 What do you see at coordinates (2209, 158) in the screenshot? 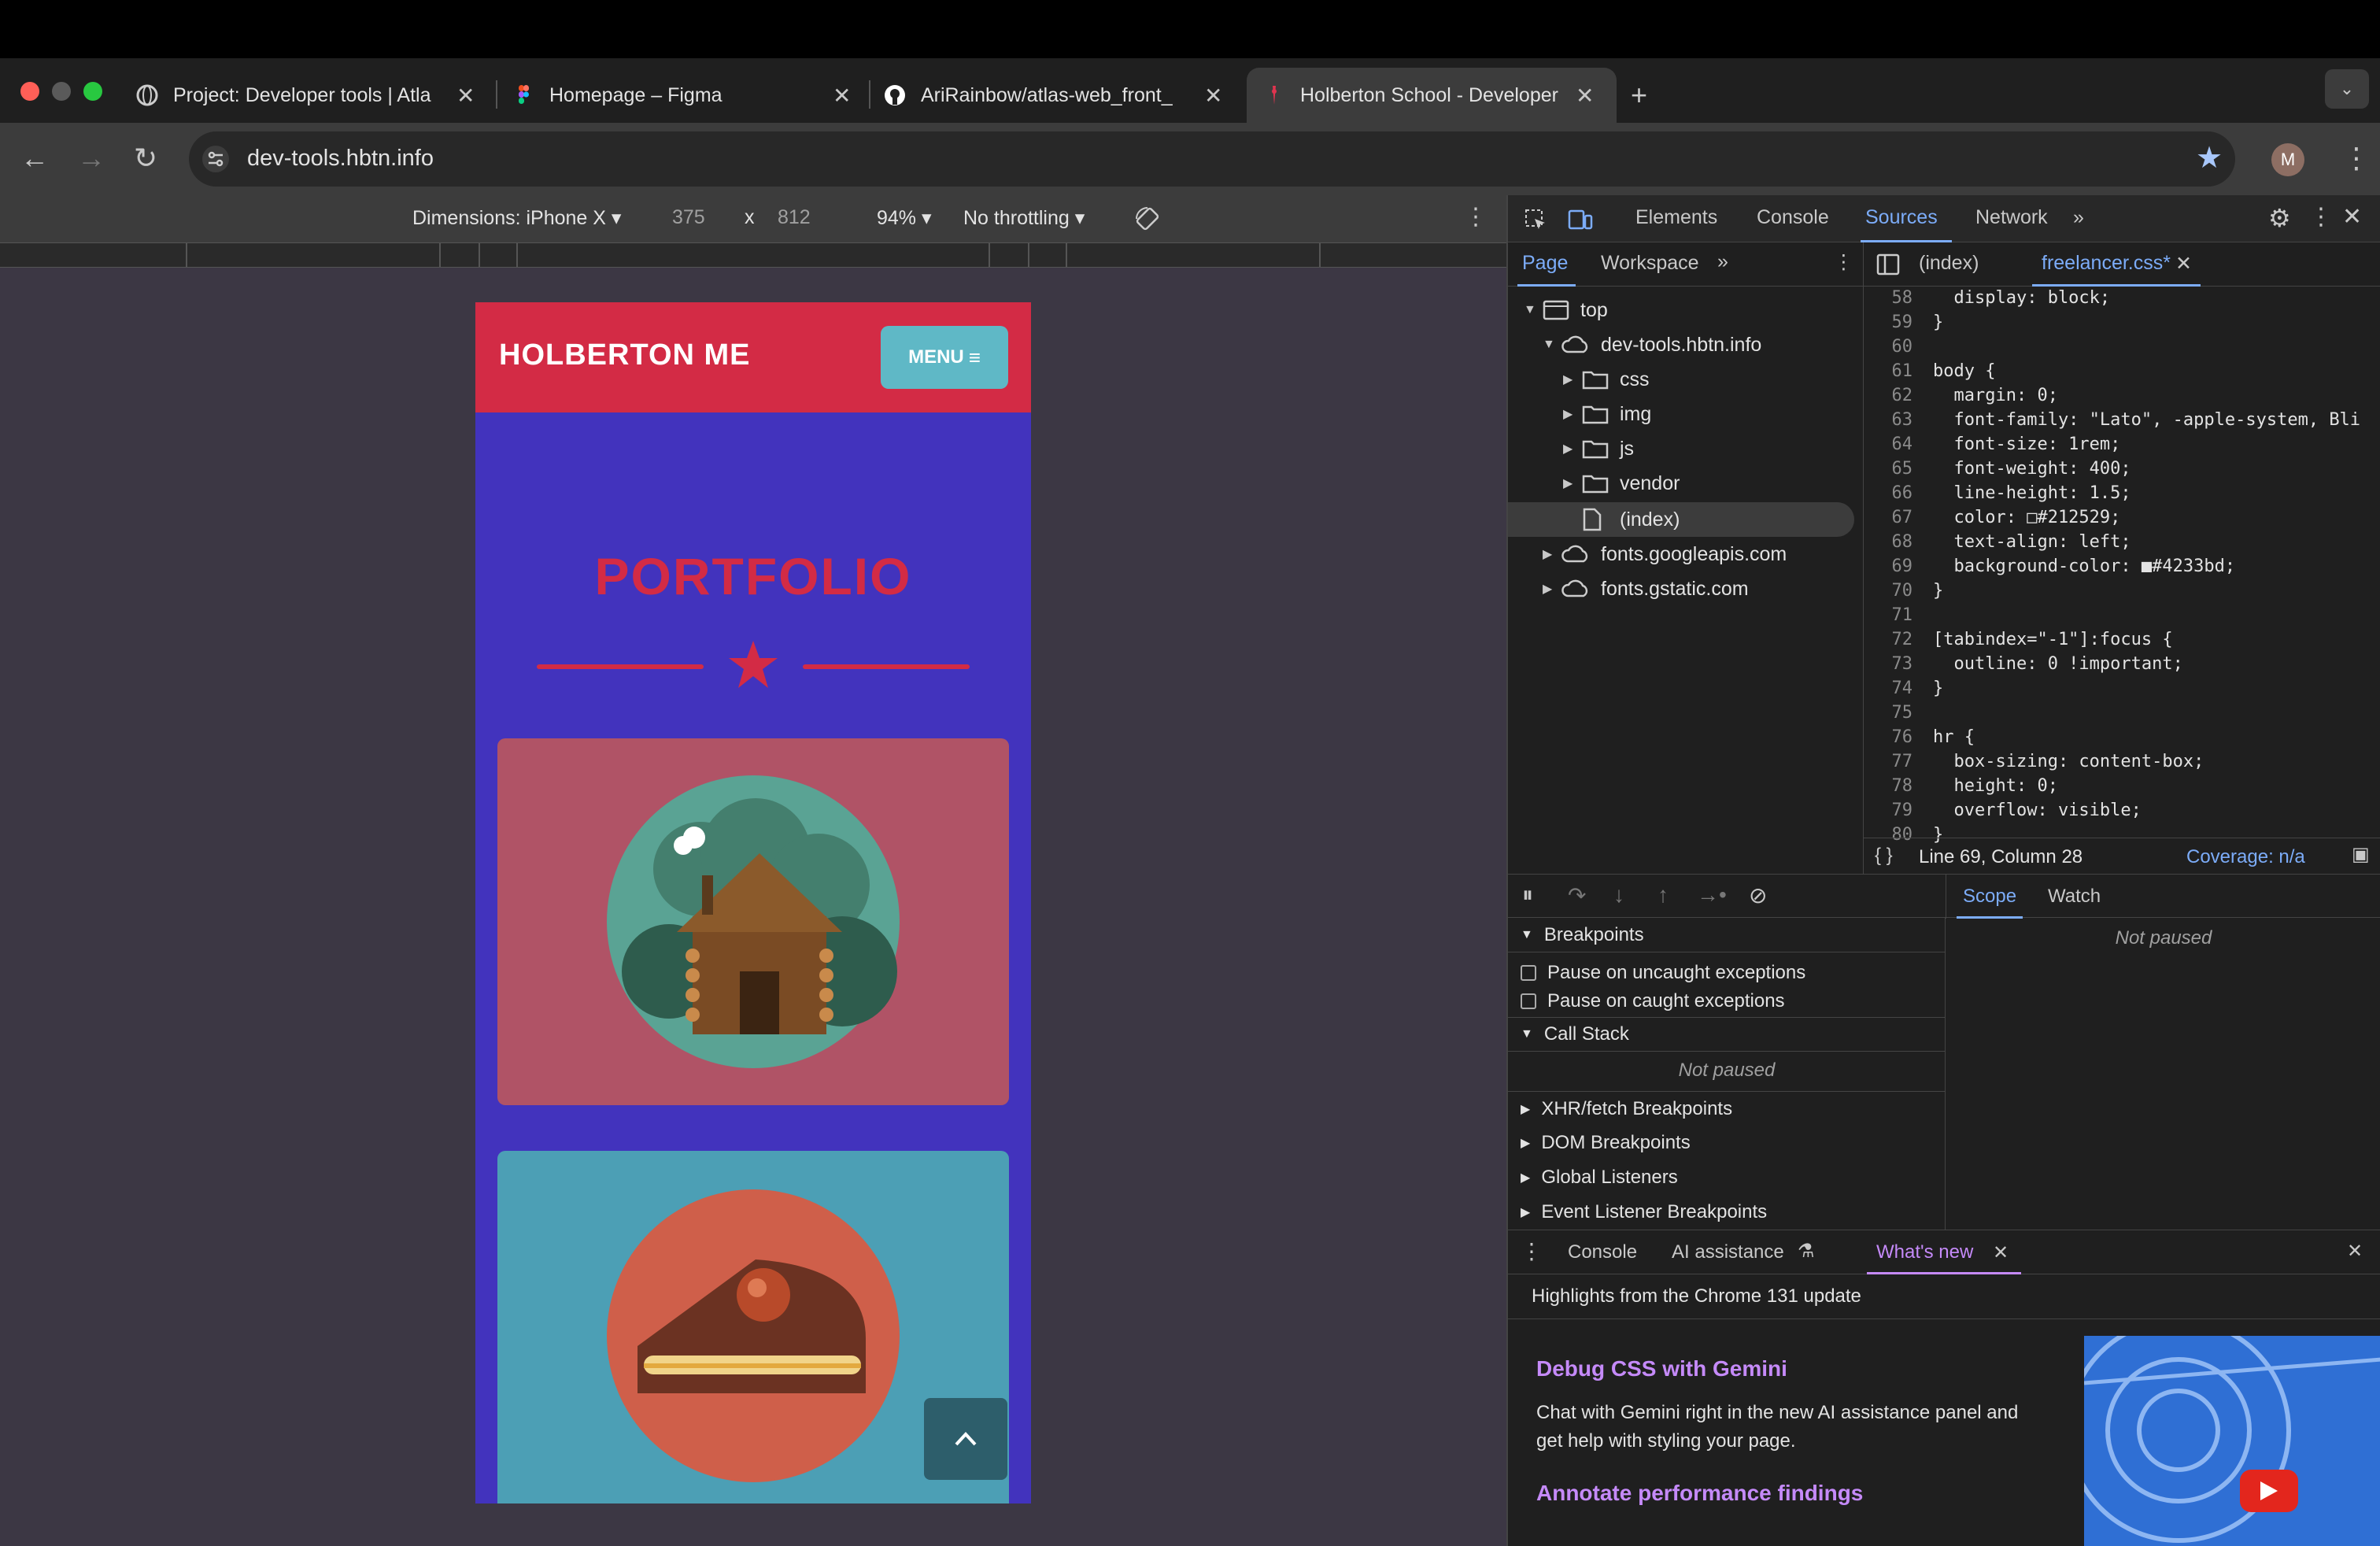
I see `bookmark-star-icon: ★` at bounding box center [2209, 158].